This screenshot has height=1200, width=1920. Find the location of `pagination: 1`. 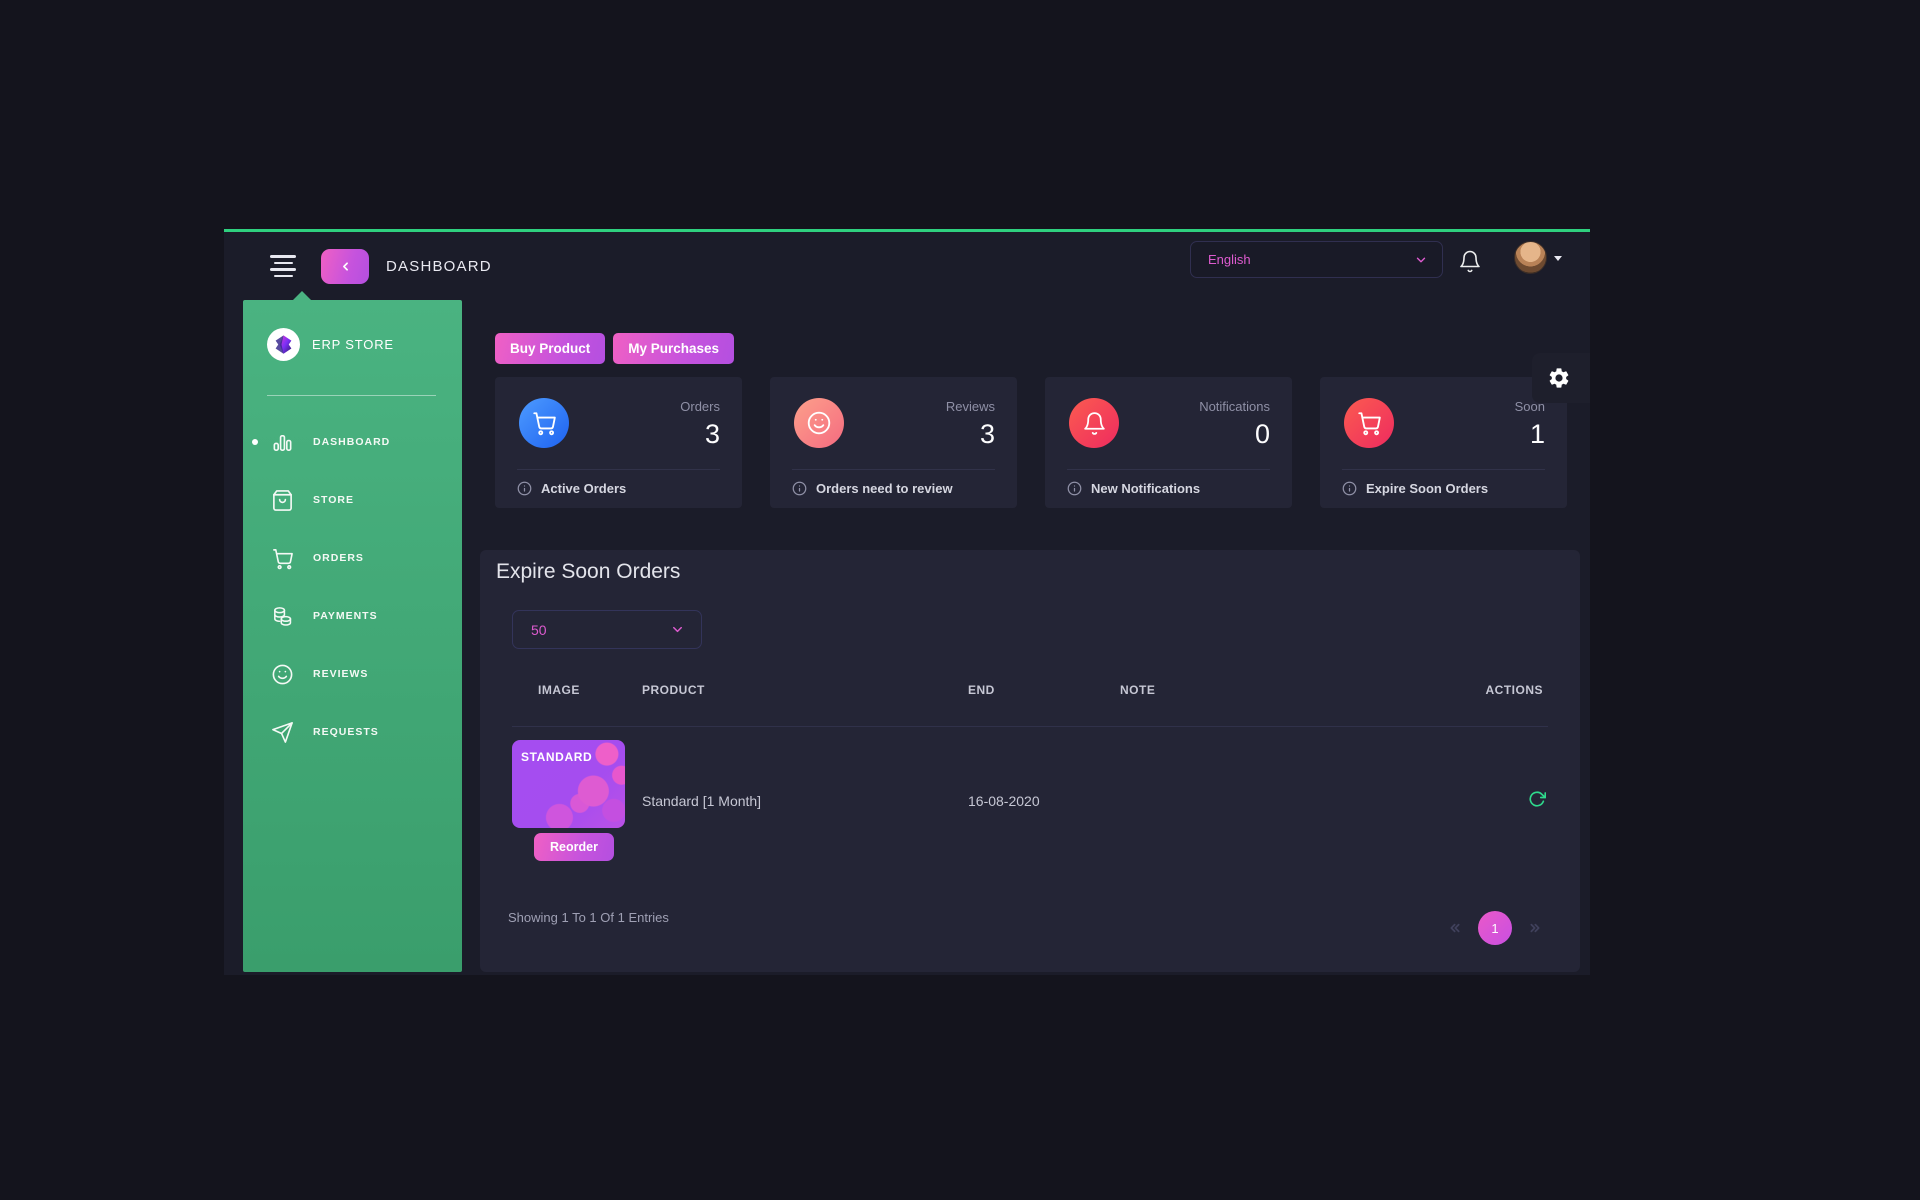

pagination: 1 is located at coordinates (1495, 928).